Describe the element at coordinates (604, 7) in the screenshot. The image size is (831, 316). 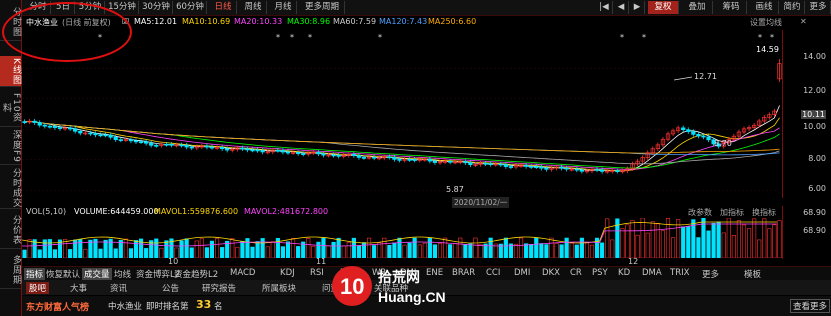
I see `nav-first-button: |◀` at that location.